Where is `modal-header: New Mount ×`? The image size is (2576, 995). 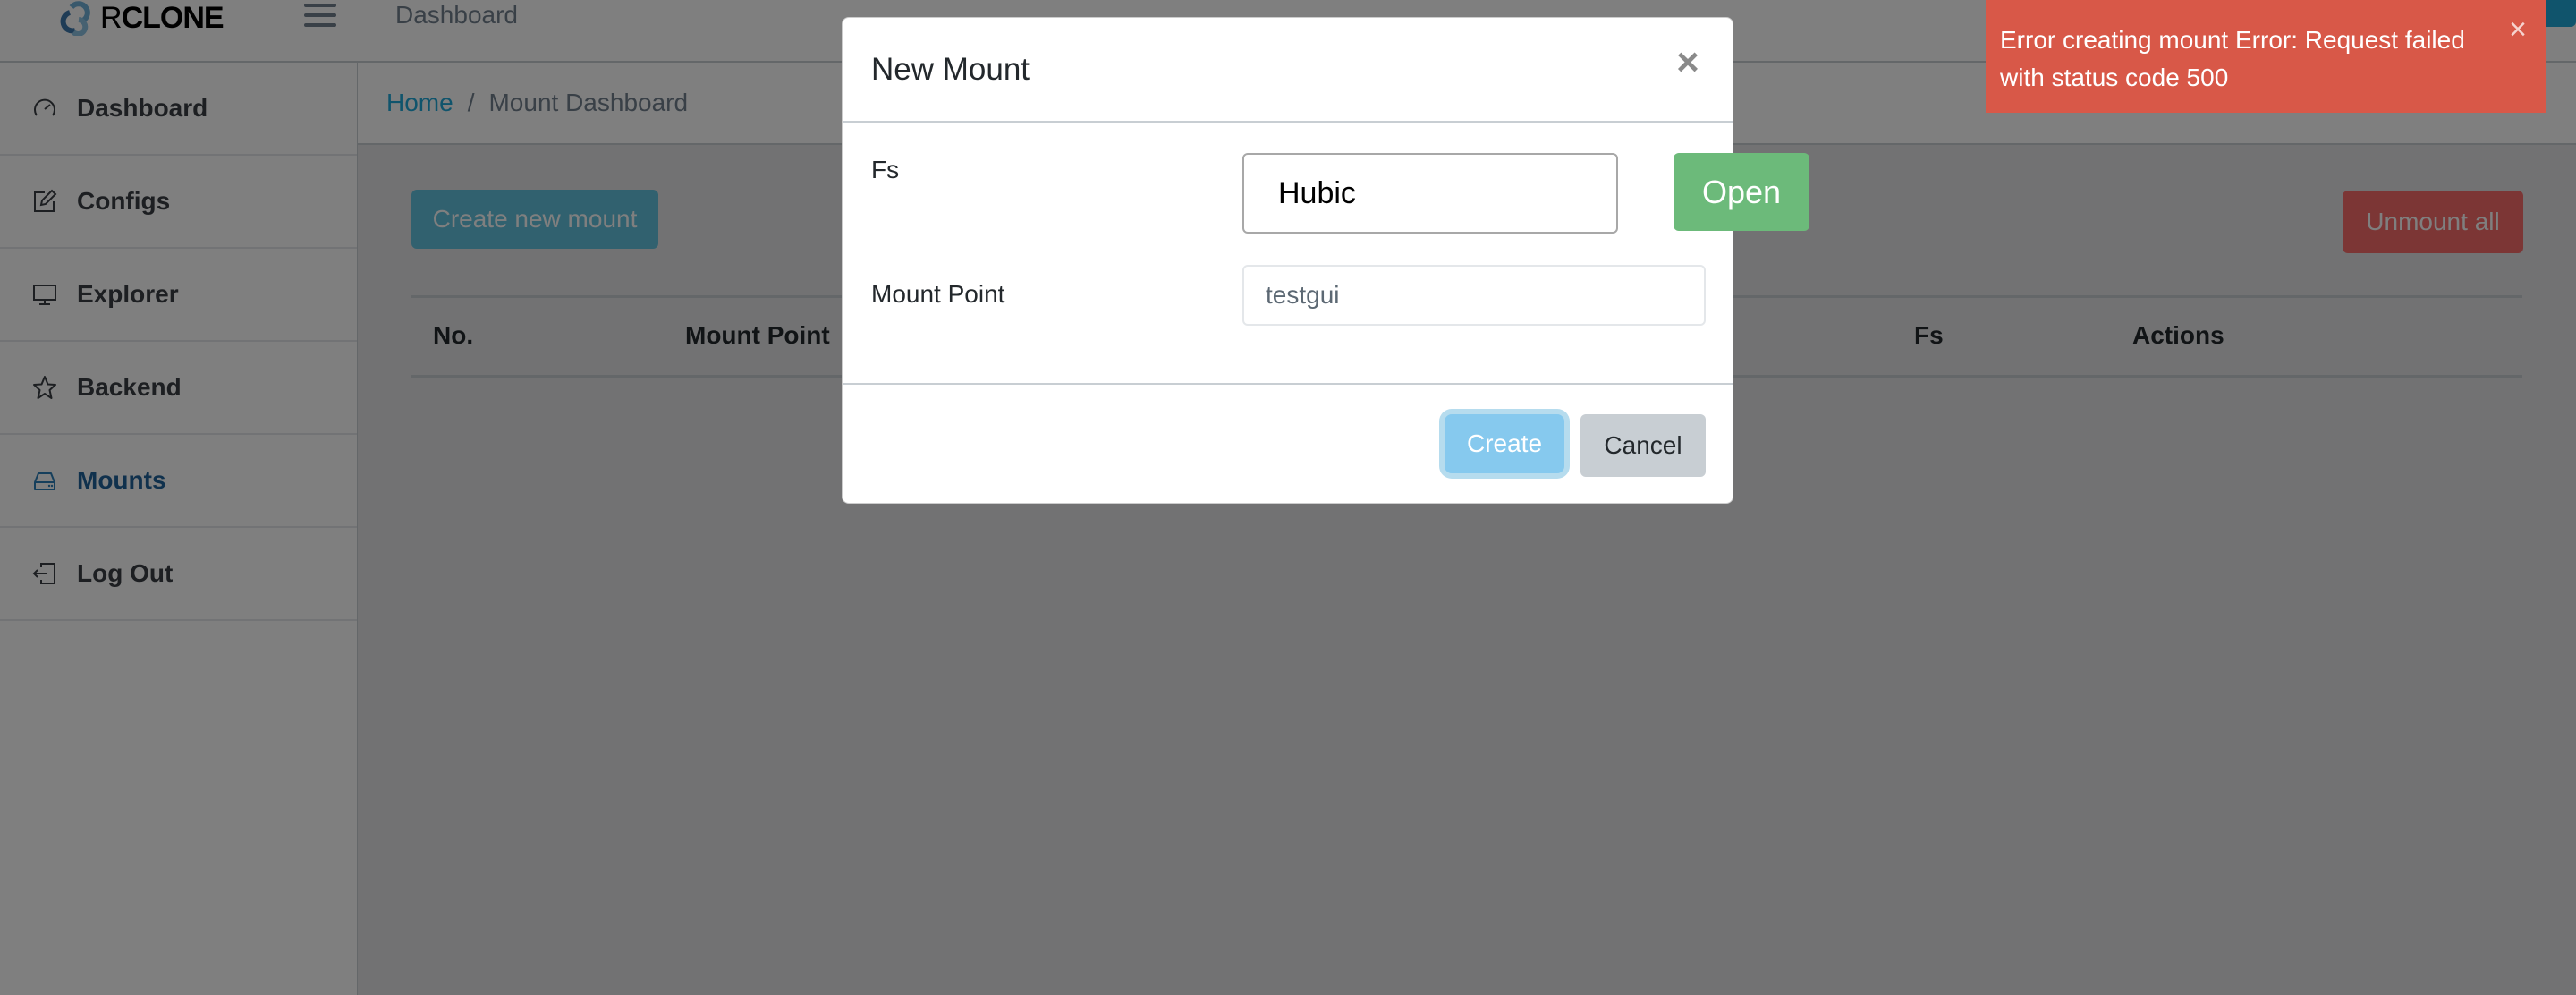
modal-header: New Mount × is located at coordinates (1288, 70).